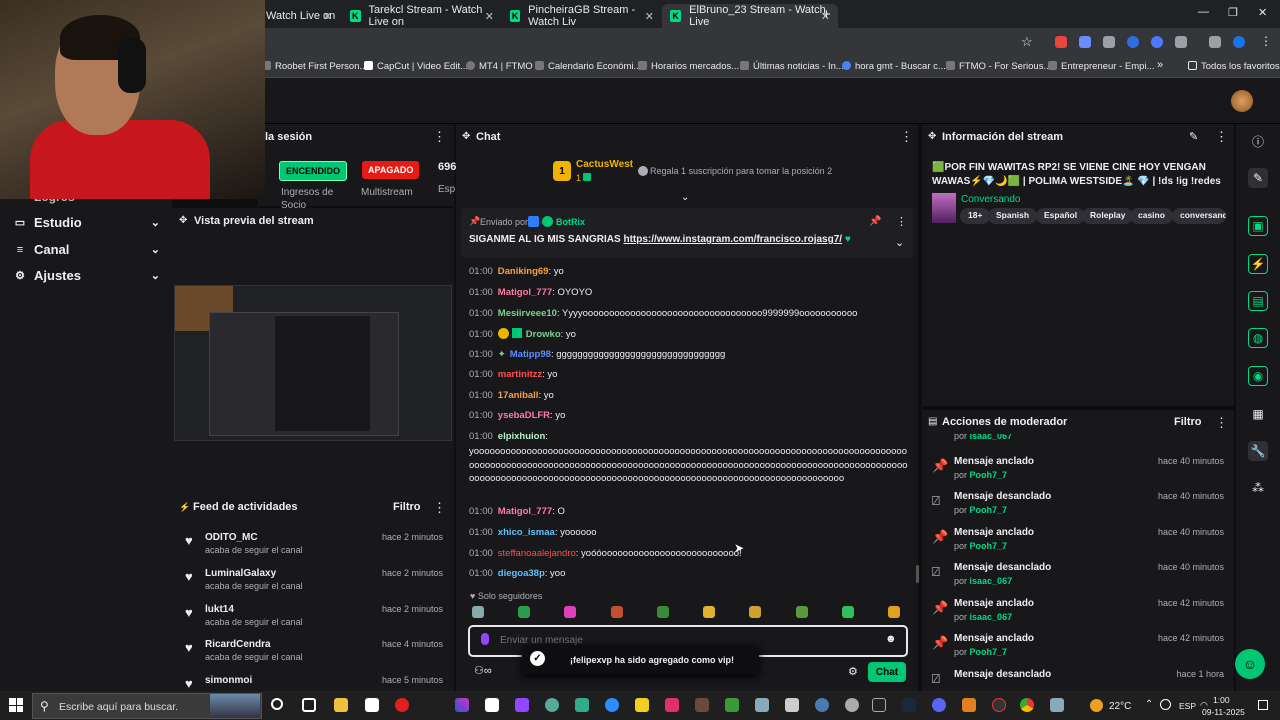 This screenshot has height=720, width=1280. Describe the element at coordinates (1120, 706) in the screenshot. I see `weather-temp: 22°C` at that location.